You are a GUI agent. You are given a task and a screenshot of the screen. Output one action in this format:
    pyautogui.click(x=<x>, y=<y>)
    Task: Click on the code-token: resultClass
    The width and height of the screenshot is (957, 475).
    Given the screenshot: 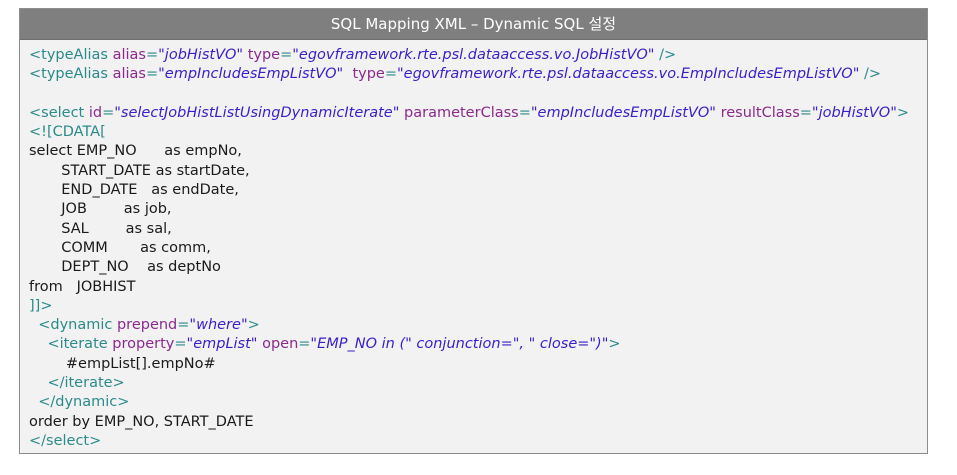 What is the action you would take?
    pyautogui.click(x=760, y=112)
    